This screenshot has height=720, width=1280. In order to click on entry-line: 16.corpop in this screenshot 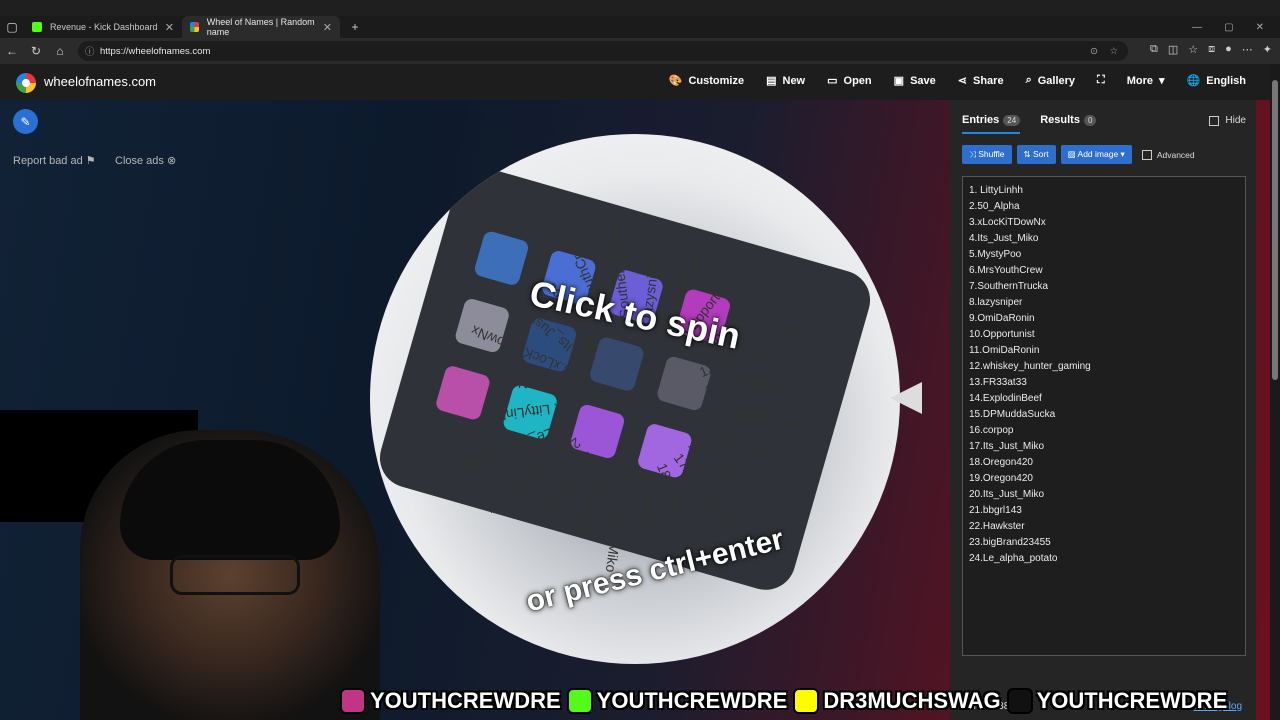, I will do `click(991, 430)`.